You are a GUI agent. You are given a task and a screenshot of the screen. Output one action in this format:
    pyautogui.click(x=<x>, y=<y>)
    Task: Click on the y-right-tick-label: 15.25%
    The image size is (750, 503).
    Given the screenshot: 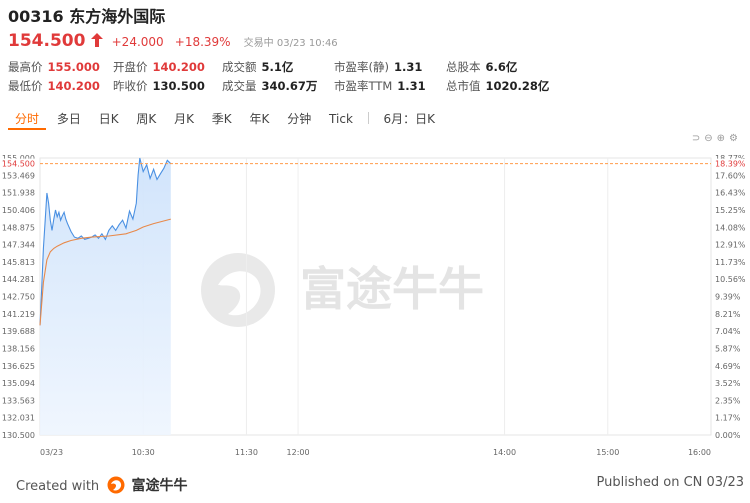 What is the action you would take?
    pyautogui.click(x=730, y=210)
    